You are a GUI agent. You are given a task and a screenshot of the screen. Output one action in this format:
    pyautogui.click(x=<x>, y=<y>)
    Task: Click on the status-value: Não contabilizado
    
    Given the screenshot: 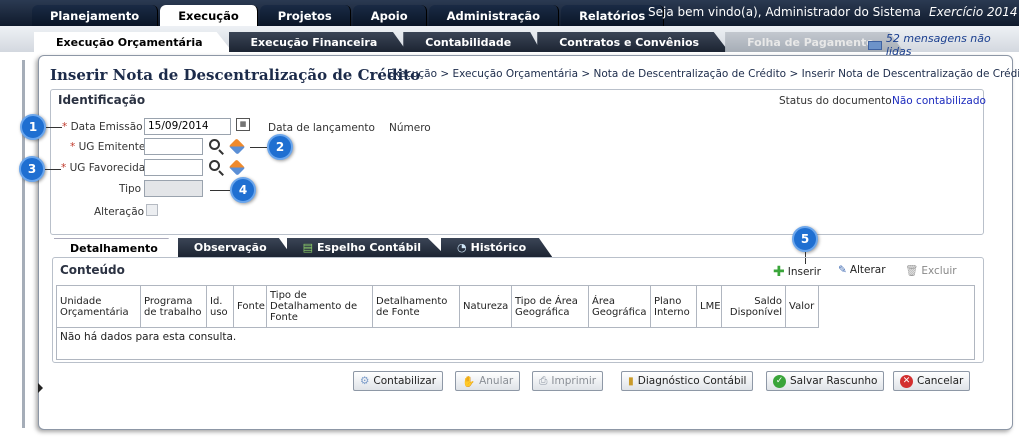 What is the action you would take?
    pyautogui.click(x=939, y=101)
    